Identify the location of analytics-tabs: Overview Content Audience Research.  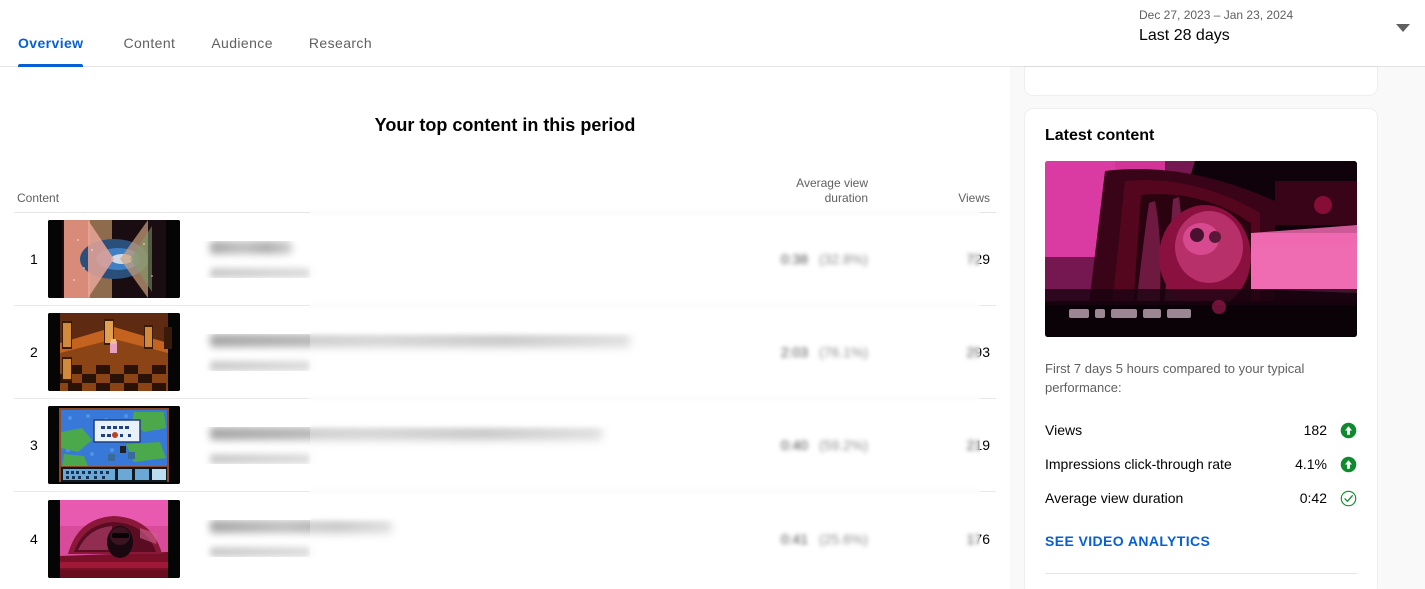
(195, 33).